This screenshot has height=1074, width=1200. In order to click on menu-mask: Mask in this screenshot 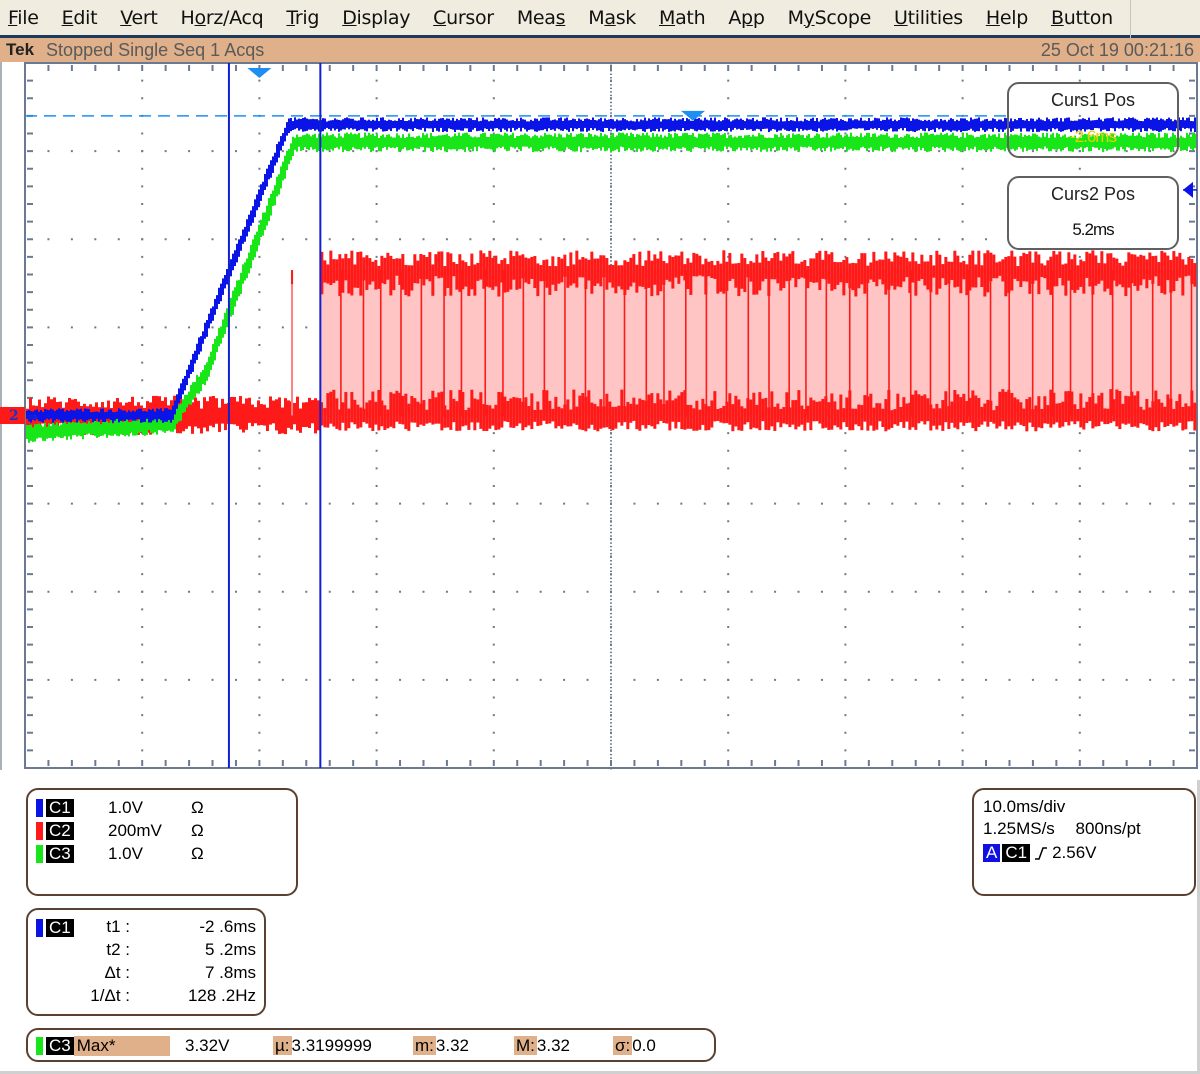, I will do `click(612, 18)`.